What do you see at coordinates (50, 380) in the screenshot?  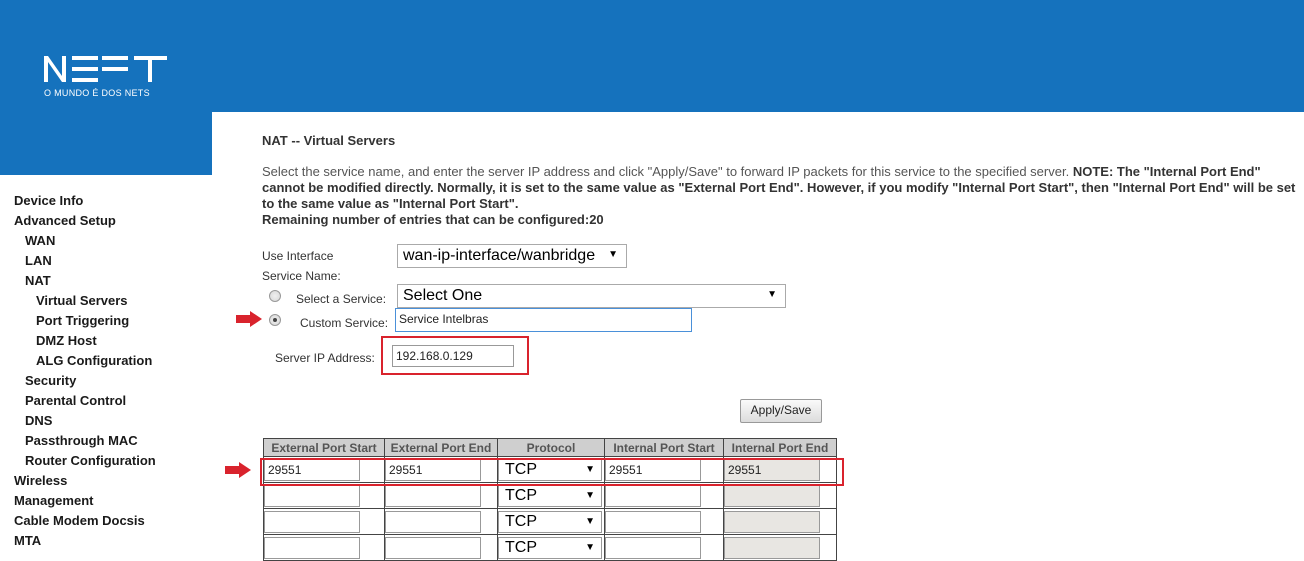 I see `sidebar-item-security: Security` at bounding box center [50, 380].